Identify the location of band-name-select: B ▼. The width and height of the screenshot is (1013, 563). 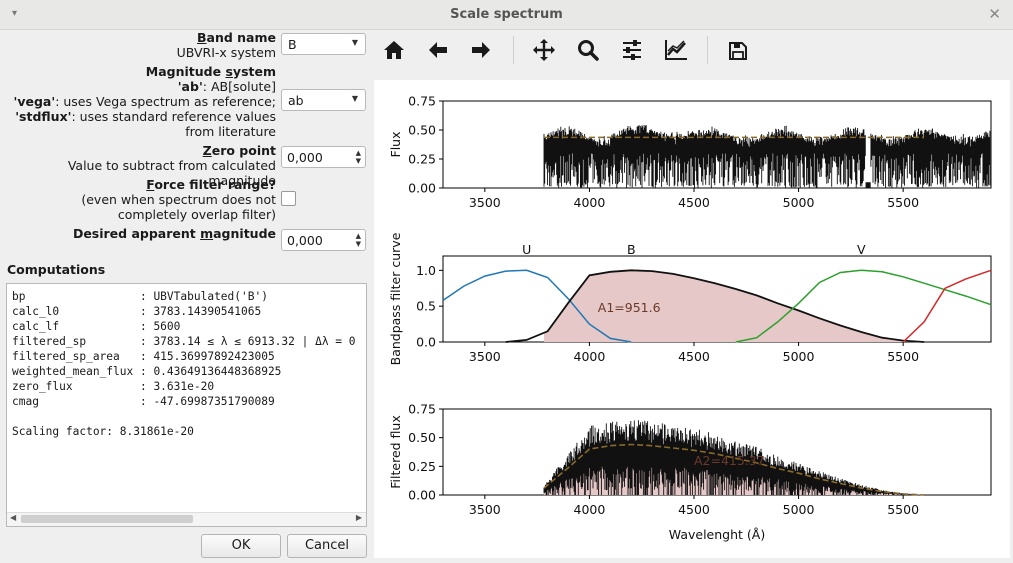
(323, 44).